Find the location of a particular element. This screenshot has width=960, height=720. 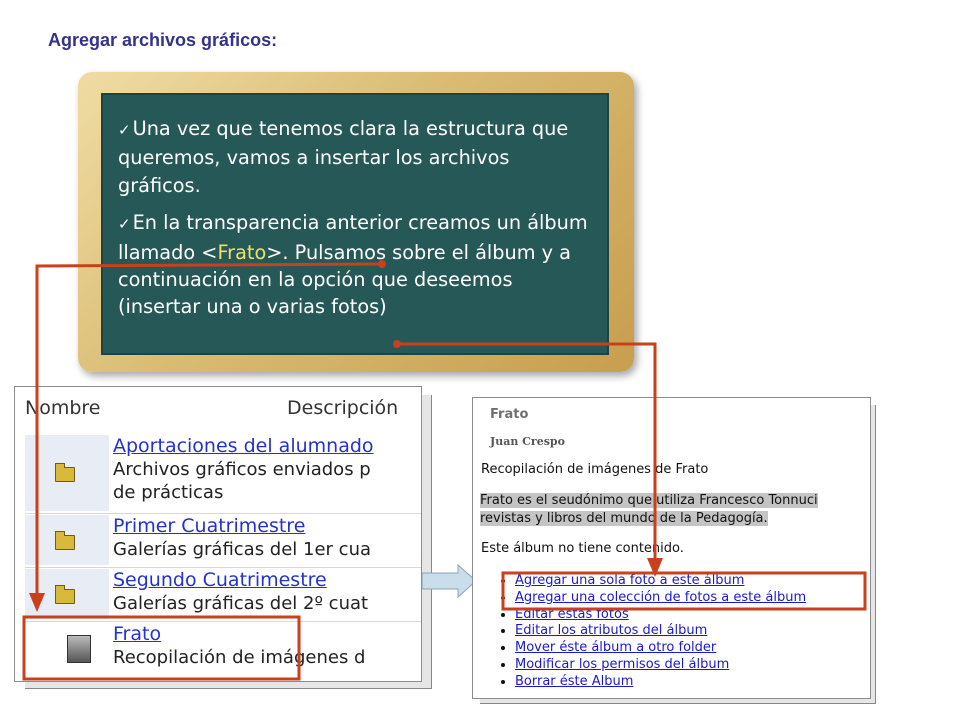

add-photo-options-highlight is located at coordinates (684, 591).